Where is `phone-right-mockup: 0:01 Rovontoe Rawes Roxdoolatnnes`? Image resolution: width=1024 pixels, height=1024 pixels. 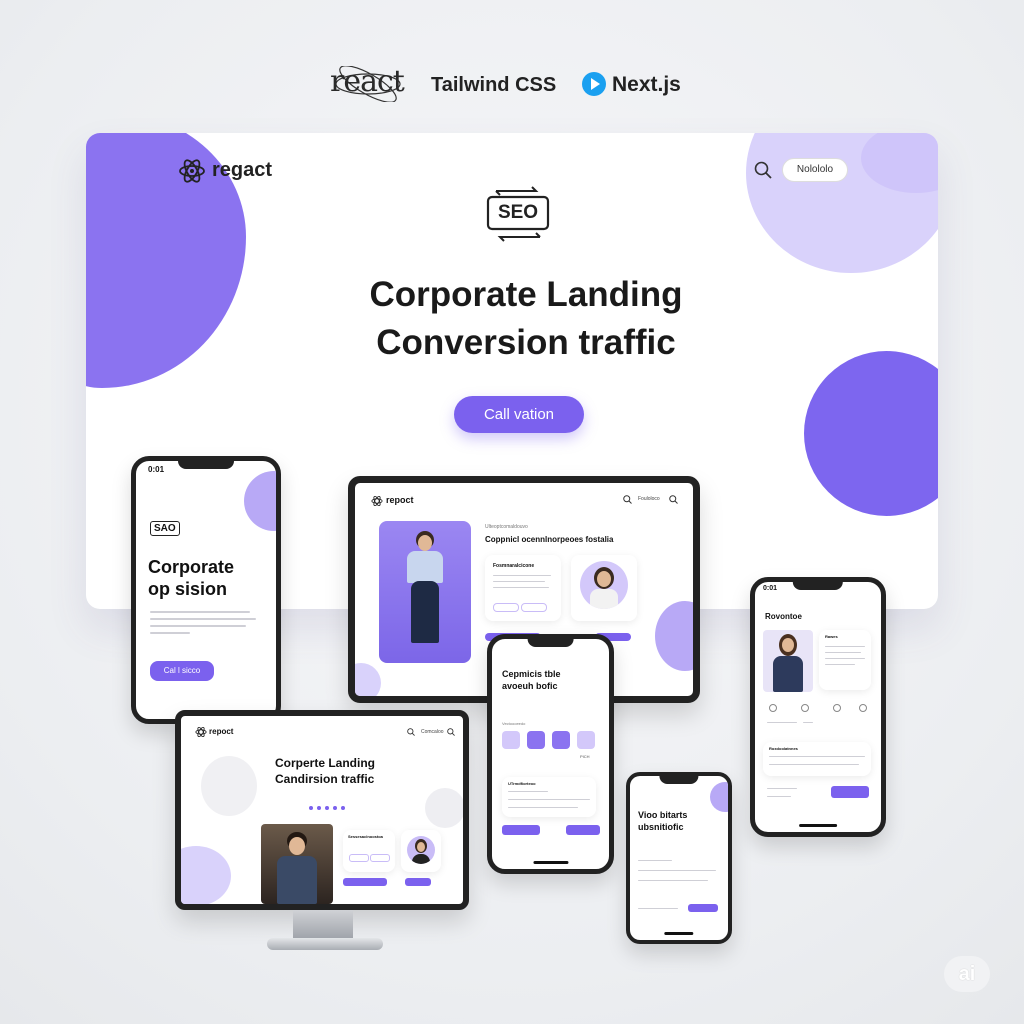
phone-right-mockup: 0:01 Rovontoe Rawes Roxdoolatnnes is located at coordinates (818, 707).